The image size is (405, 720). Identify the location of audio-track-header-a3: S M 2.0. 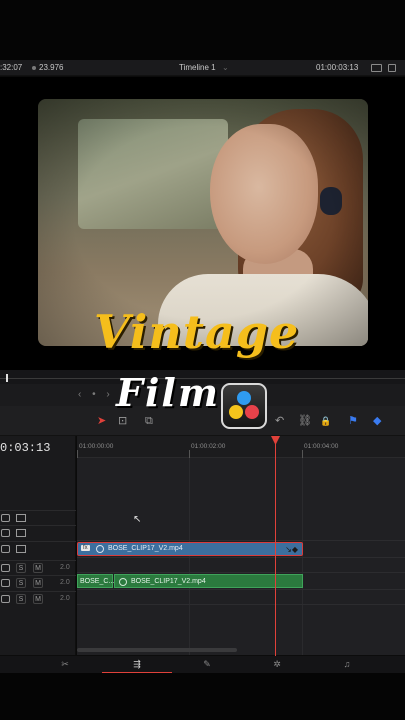
(38, 598).